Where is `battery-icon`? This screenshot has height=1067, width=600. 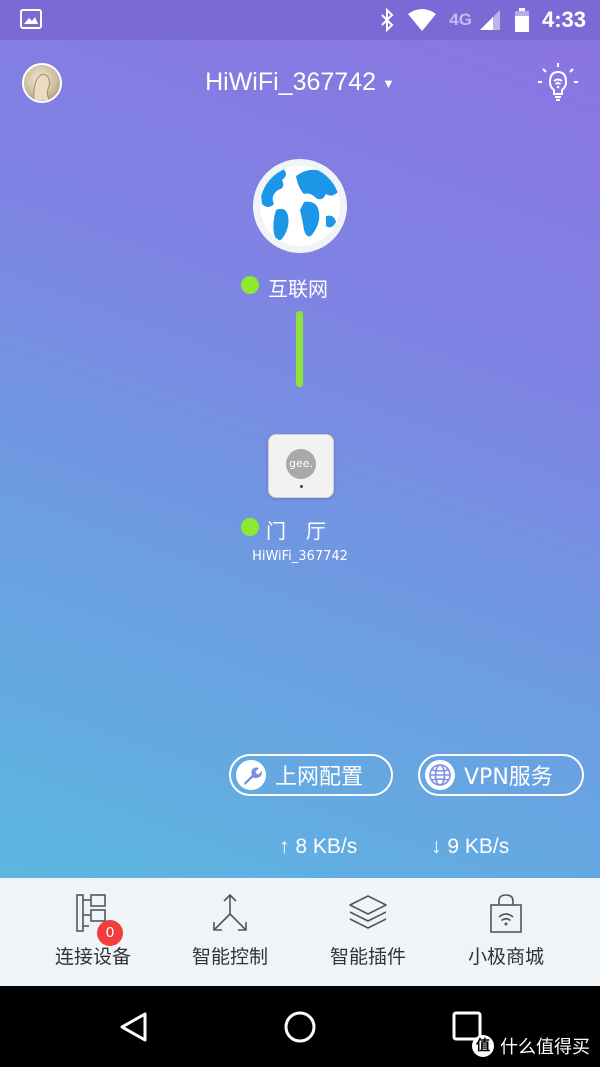
battery-icon is located at coordinates (521, 20).